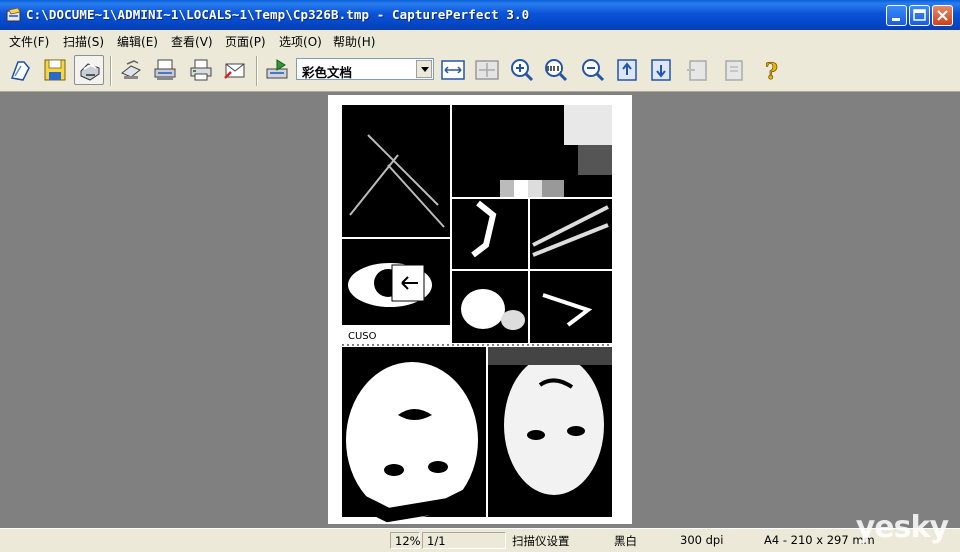 Image resolution: width=960 pixels, height=552 pixels. What do you see at coordinates (83, 41) in the screenshot?
I see `menu-scan: 扫描(S)` at bounding box center [83, 41].